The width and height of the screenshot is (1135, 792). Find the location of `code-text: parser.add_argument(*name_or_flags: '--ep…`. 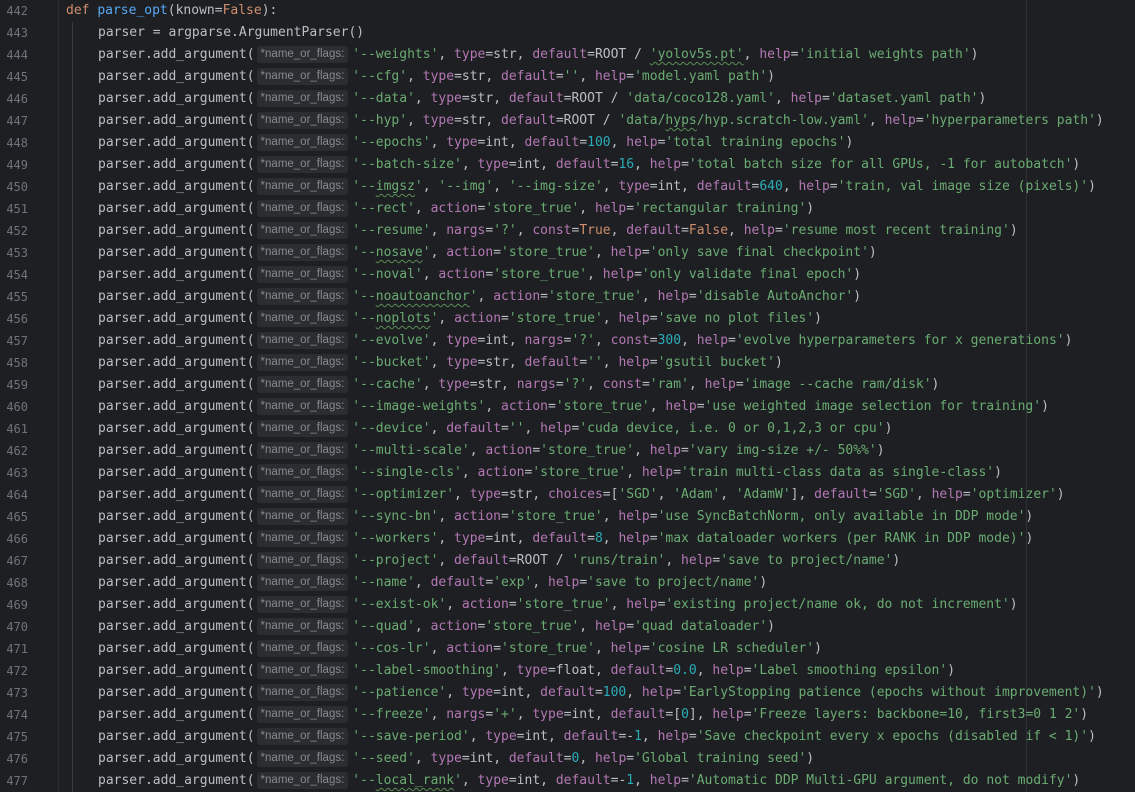

code-text: parser.add_argument(*name_or_flags: '--ep… is located at coordinates (475, 143).